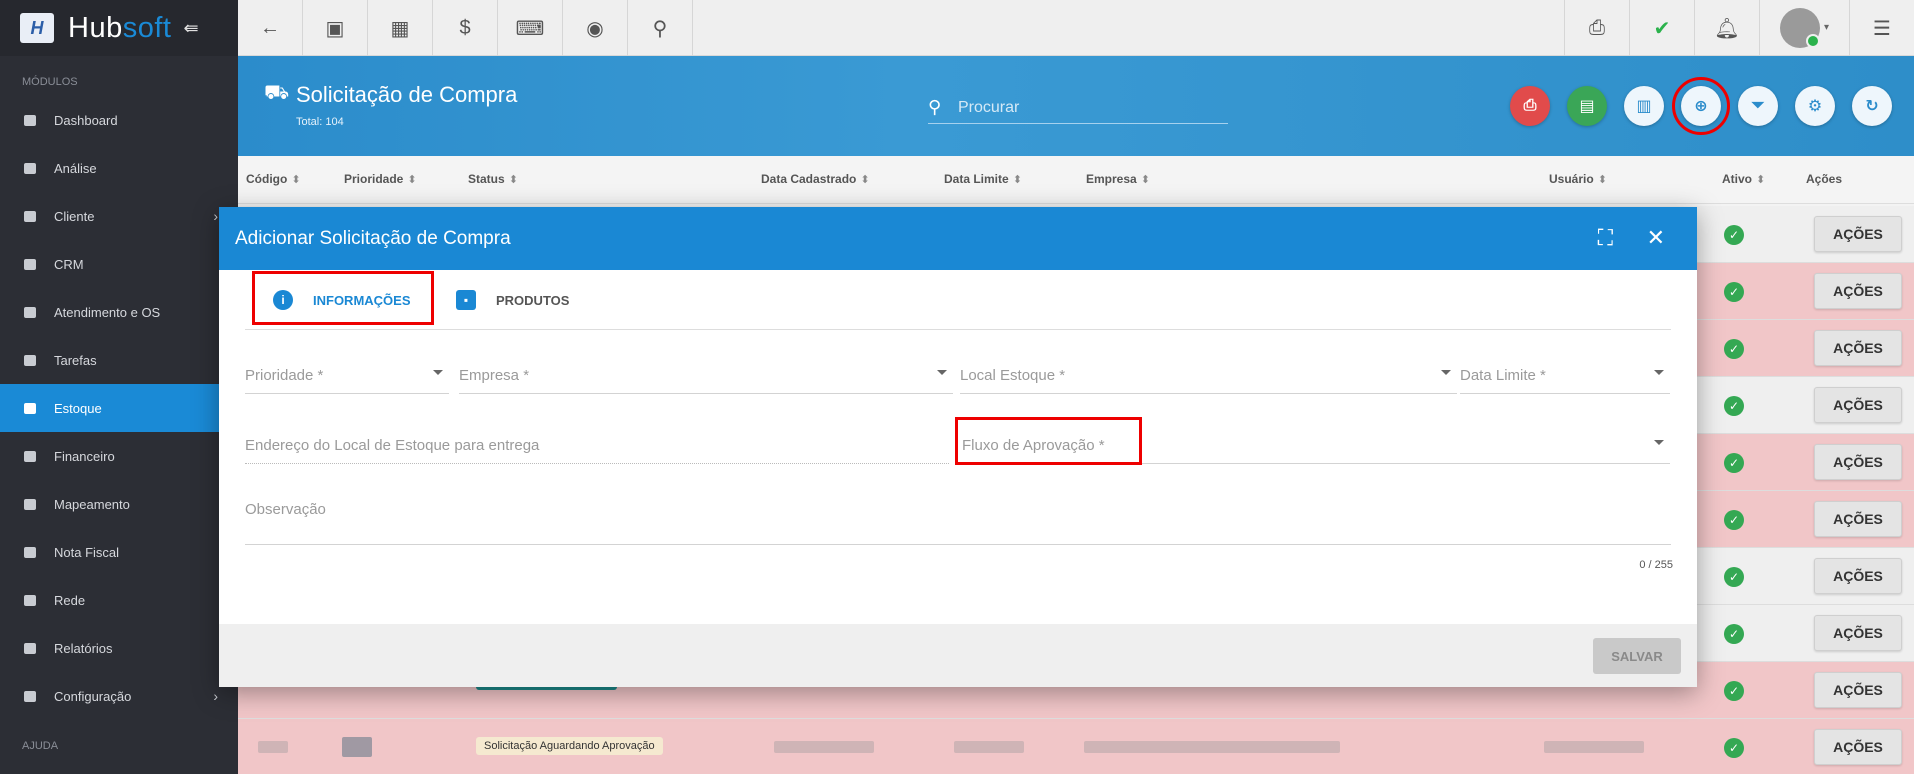  What do you see at coordinates (119, 408) in the screenshot?
I see `sidebar-item-estoque: Estoque` at bounding box center [119, 408].